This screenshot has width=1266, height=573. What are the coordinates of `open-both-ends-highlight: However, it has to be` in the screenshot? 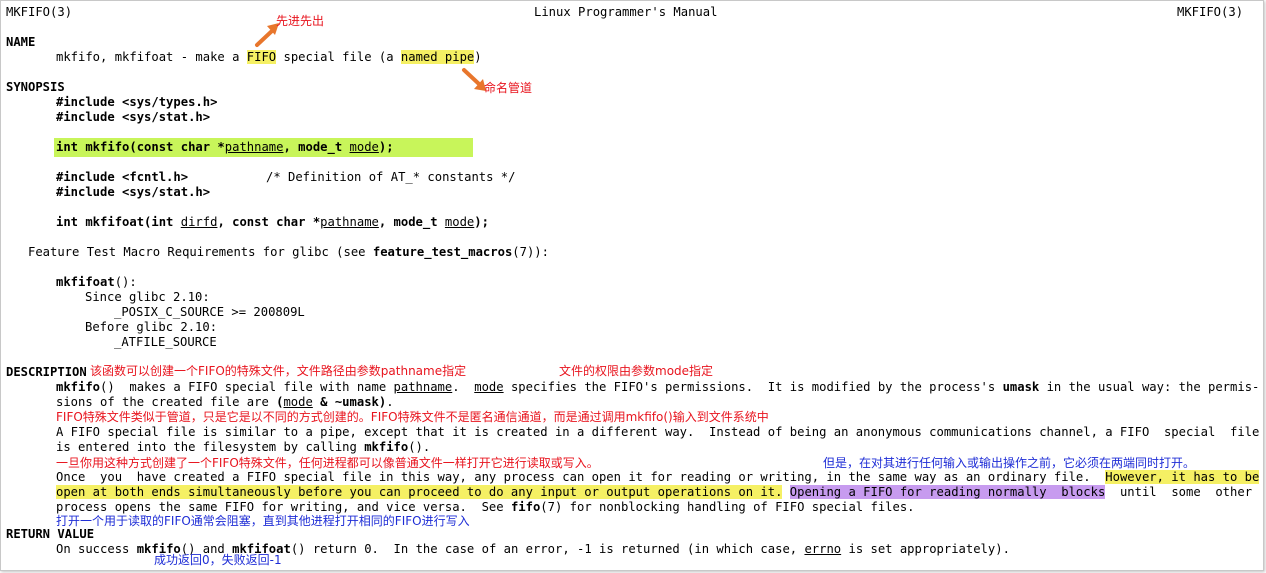 It's located at (1182, 477).